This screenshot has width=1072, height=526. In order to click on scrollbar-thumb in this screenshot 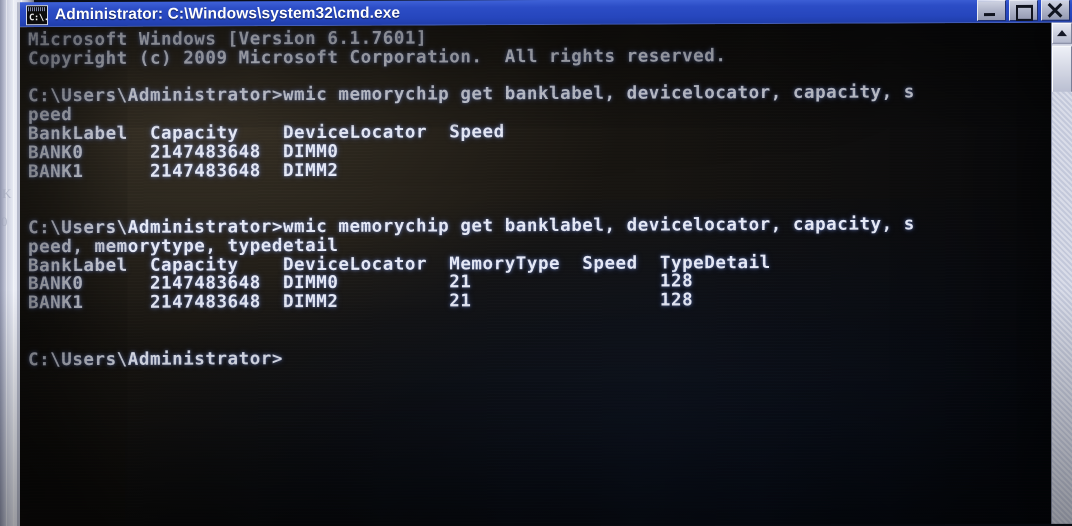, I will do `click(1062, 69)`.